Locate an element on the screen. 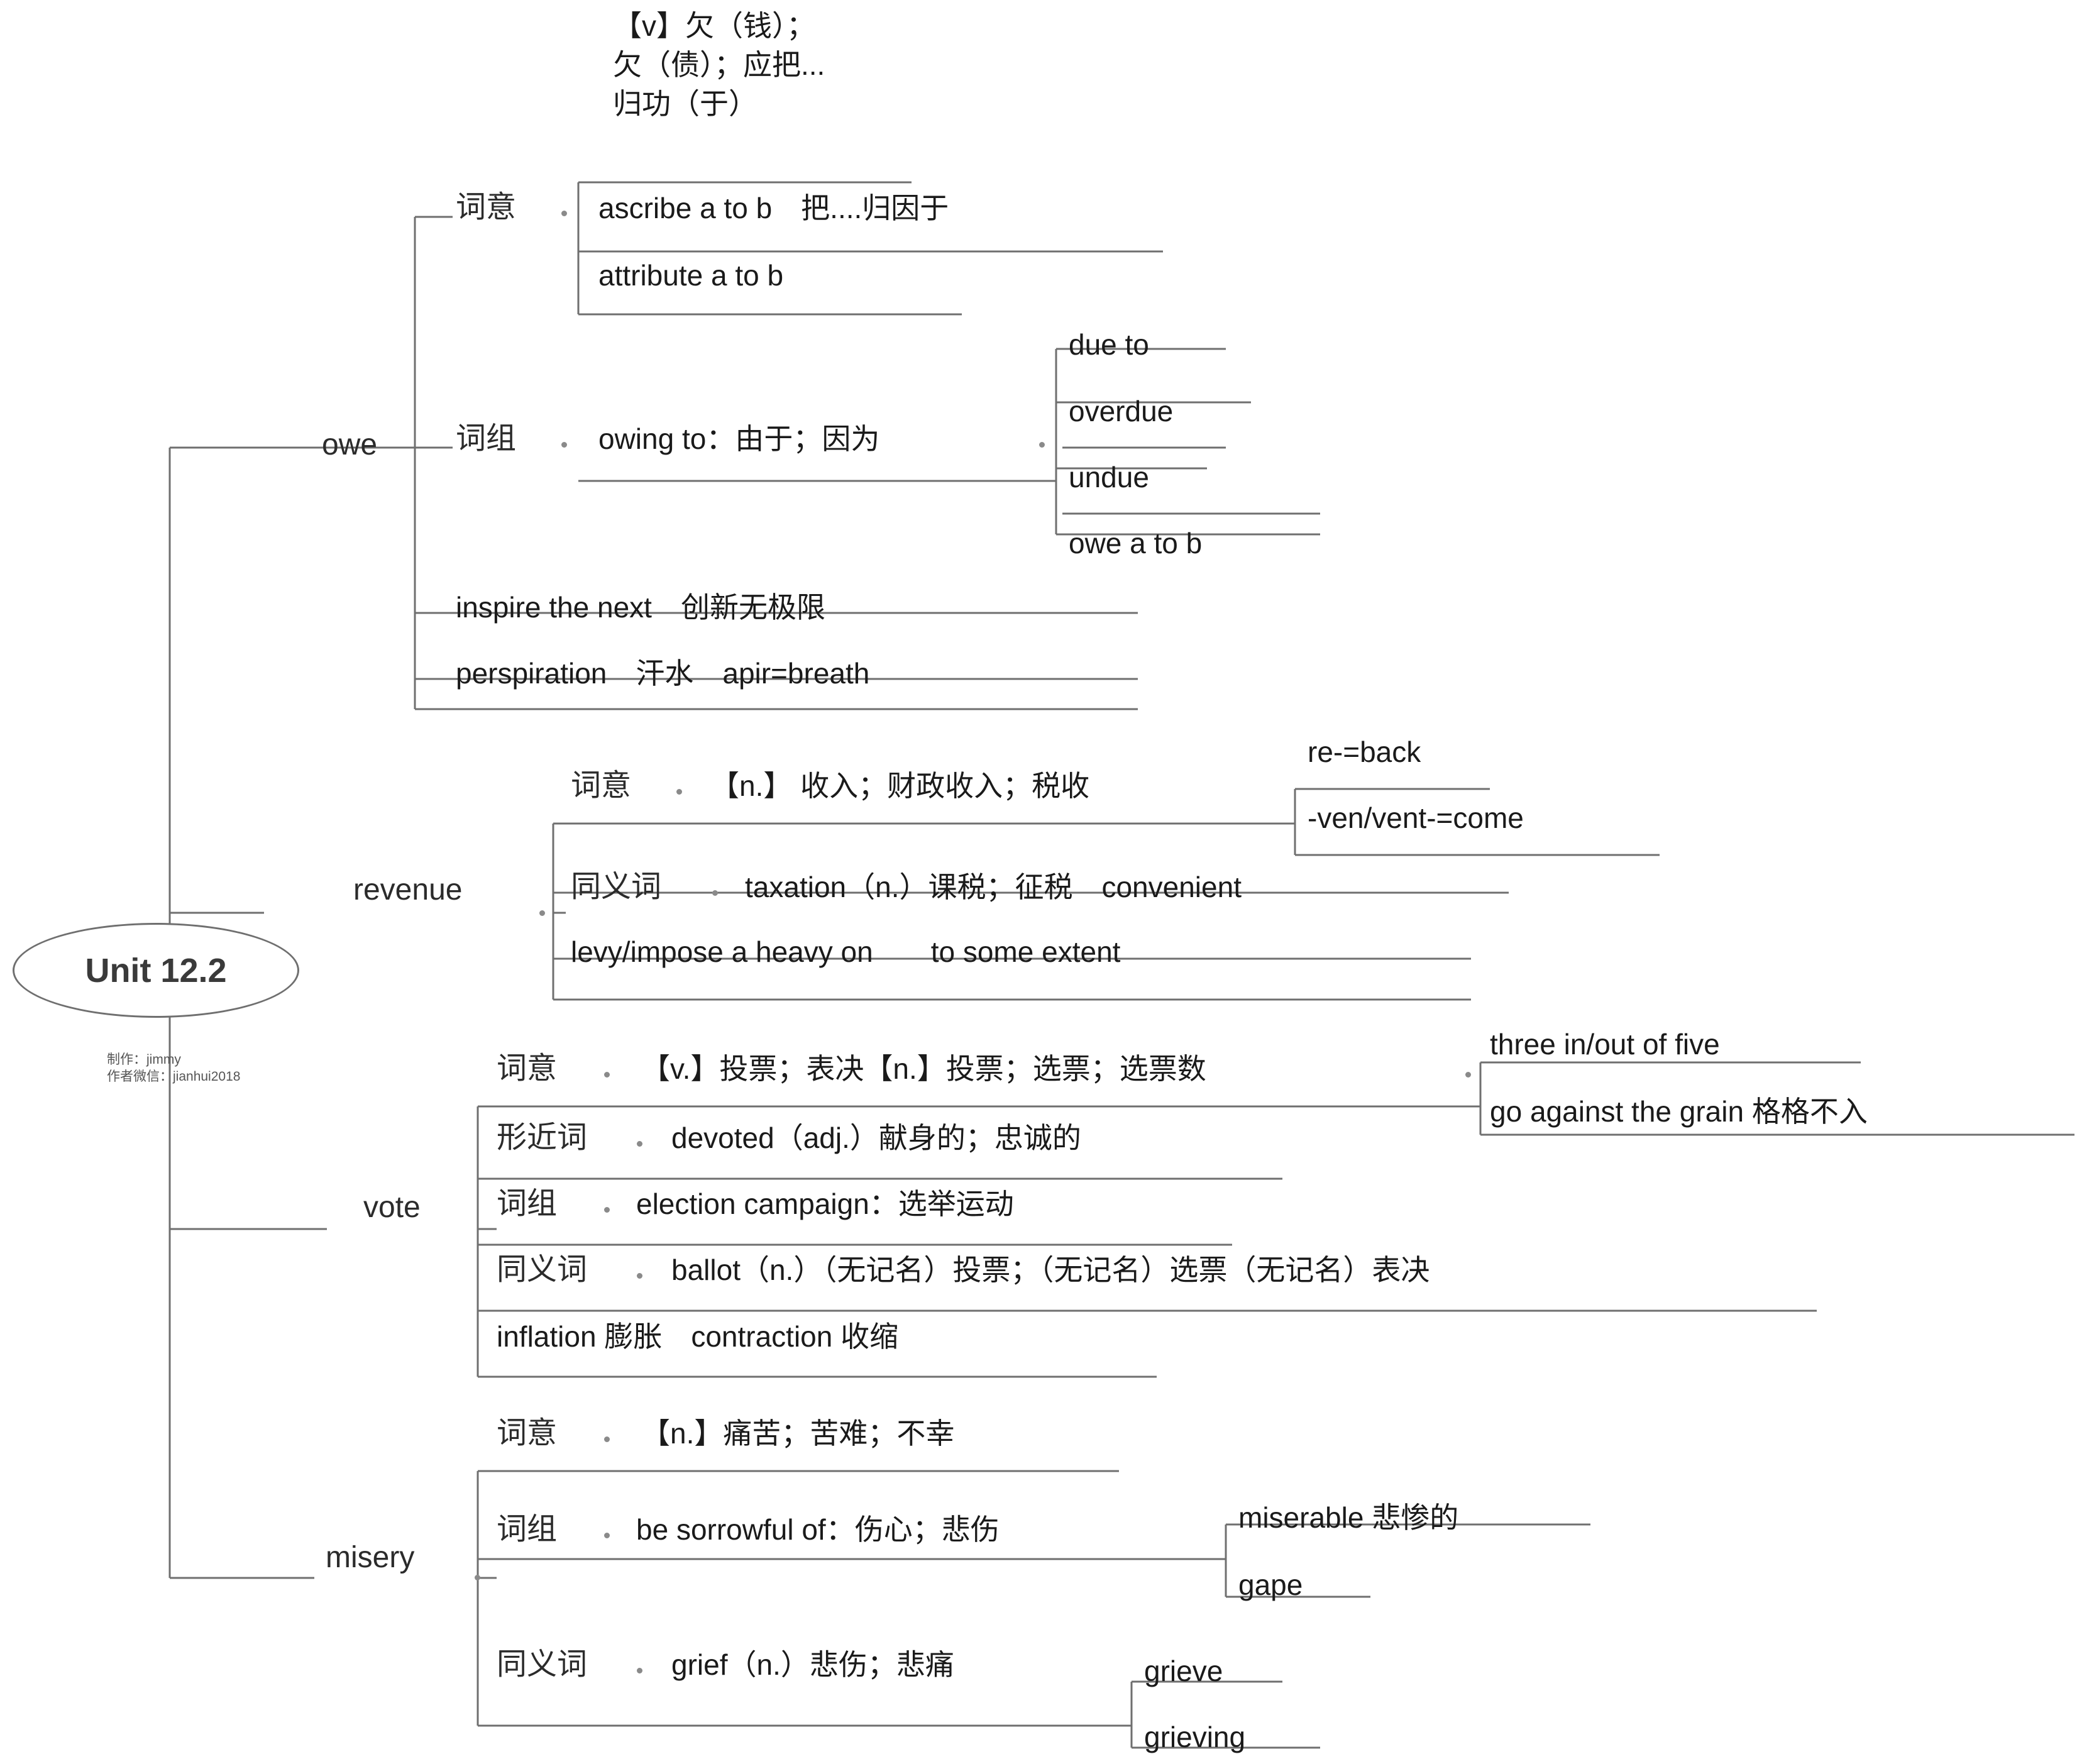 This screenshot has height=1764, width=2077. misery-cizu-item-1: be sorrowful of：伤心；悲伤 is located at coordinates (818, 1529).